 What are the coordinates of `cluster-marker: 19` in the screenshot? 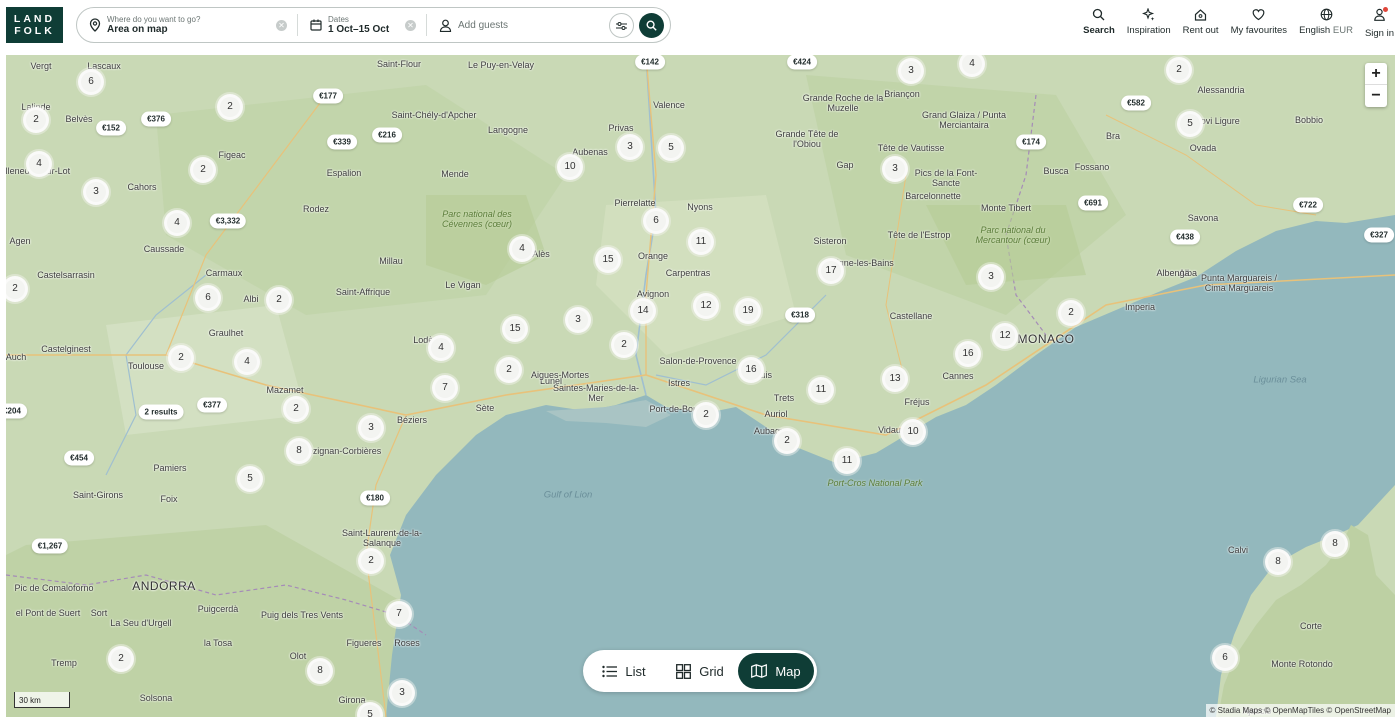 It's located at (748, 311).